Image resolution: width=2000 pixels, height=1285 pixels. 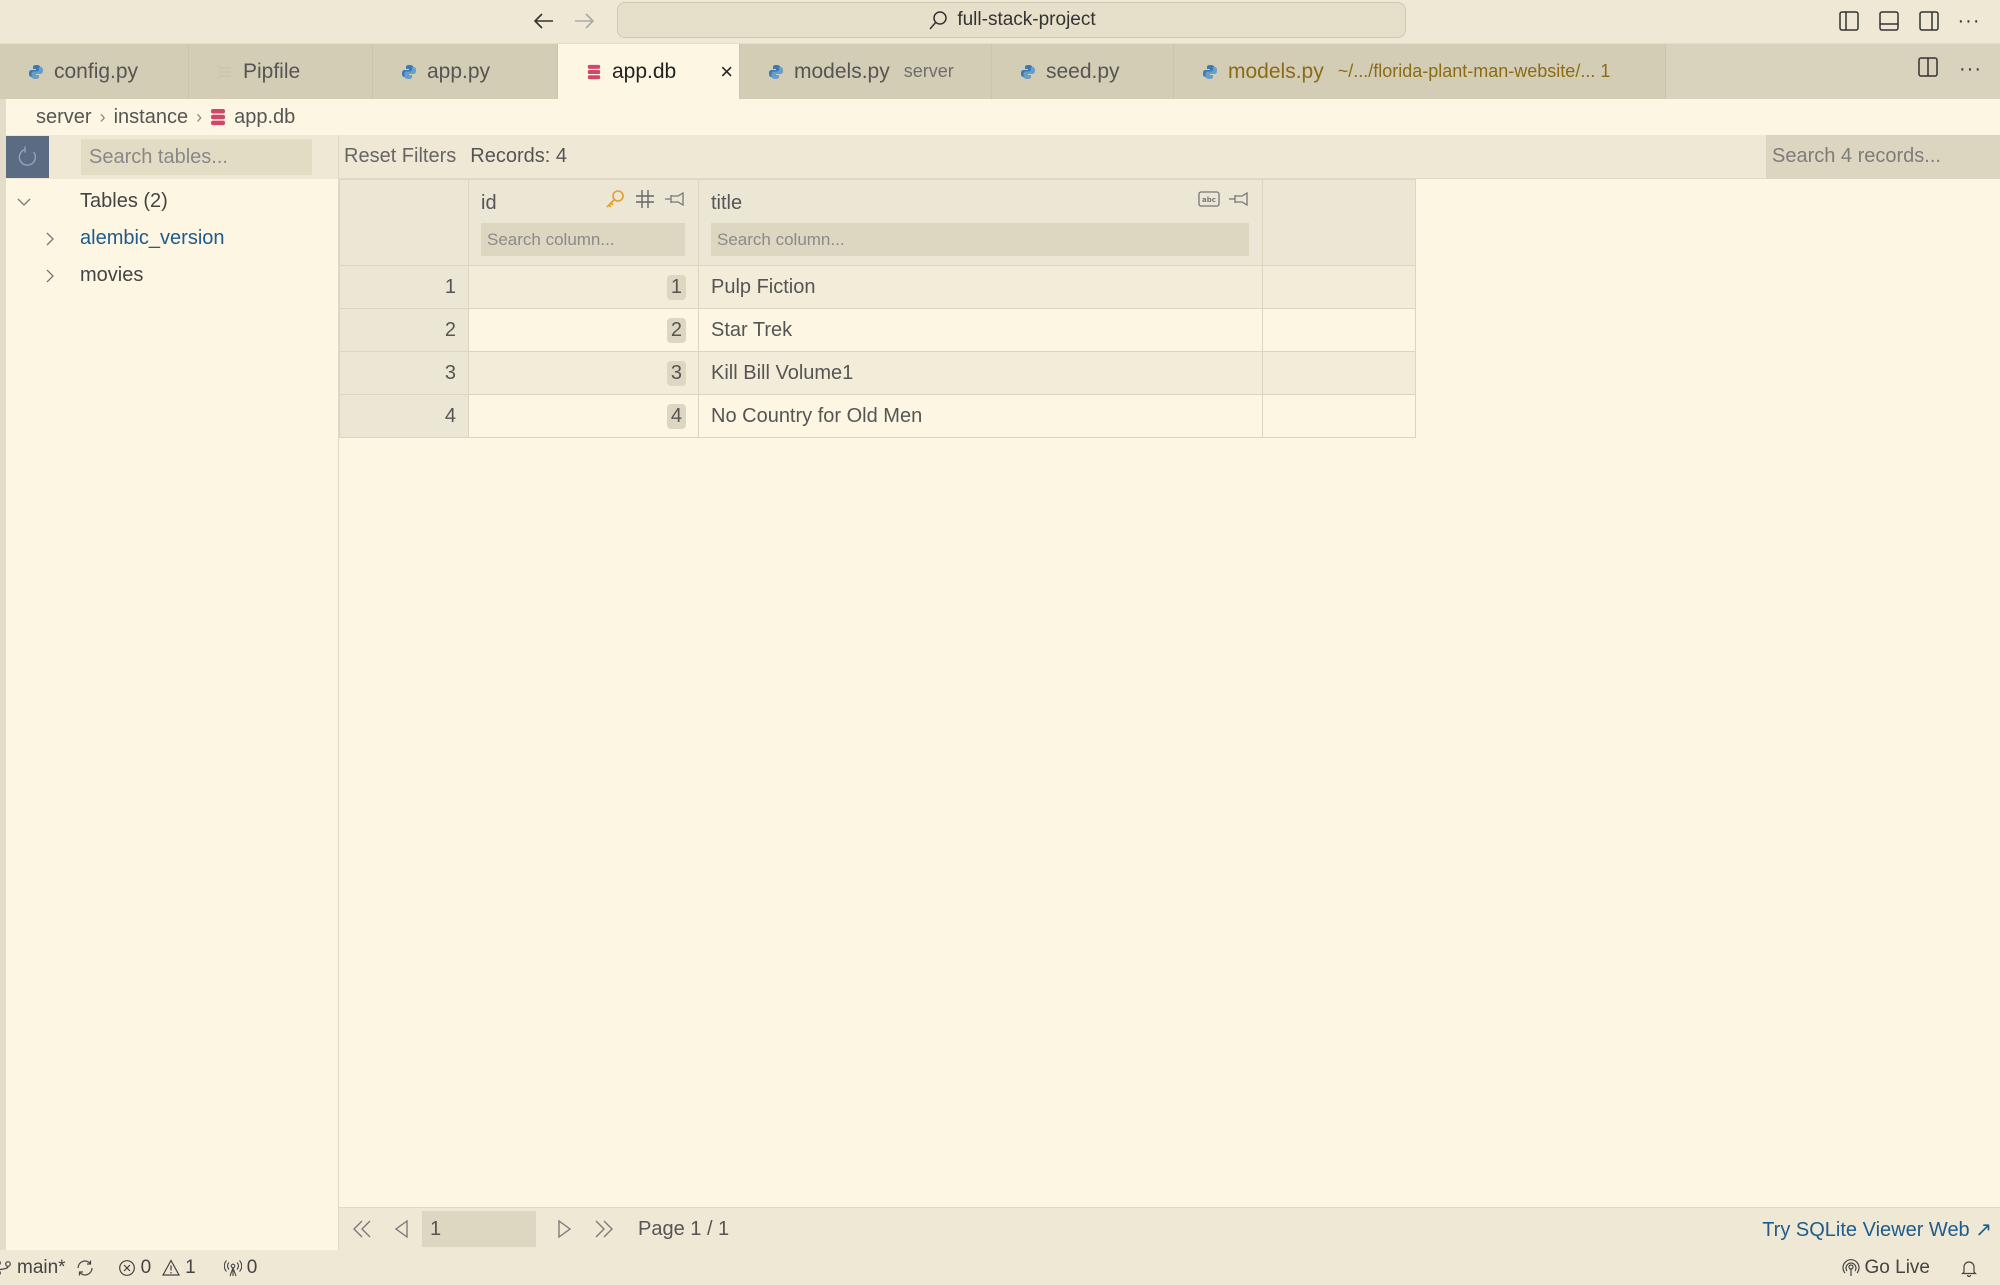 I want to click on command-center-text: full-stack-project, so click(x=1026, y=19).